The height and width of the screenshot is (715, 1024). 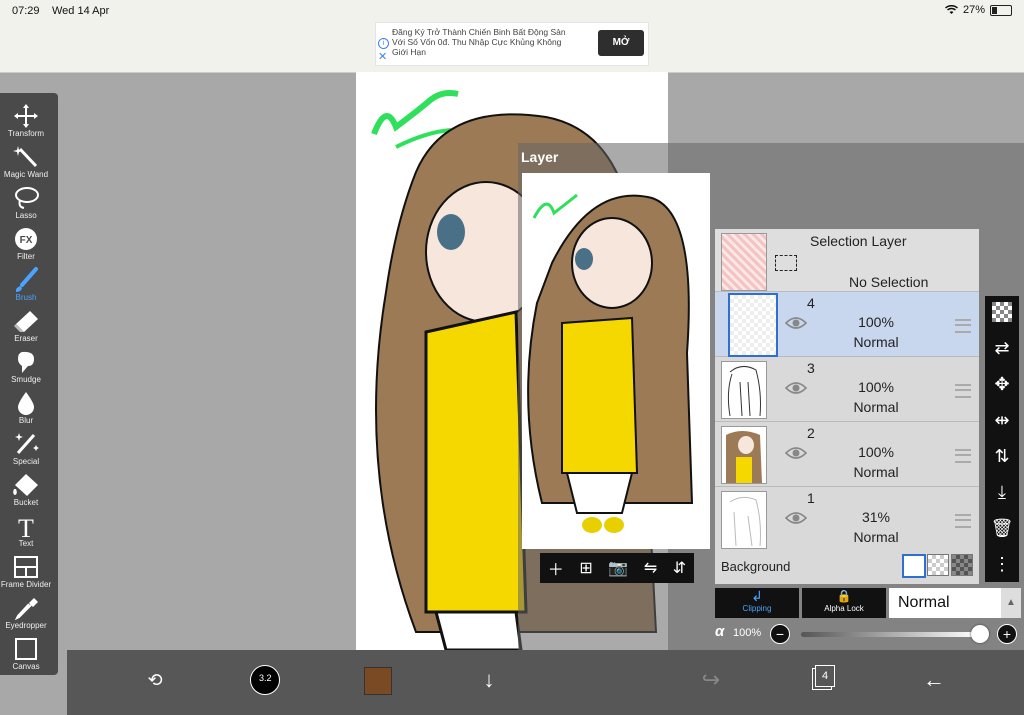 What do you see at coordinates (1002, 528) in the screenshot?
I see `trash-icon: 🗑` at bounding box center [1002, 528].